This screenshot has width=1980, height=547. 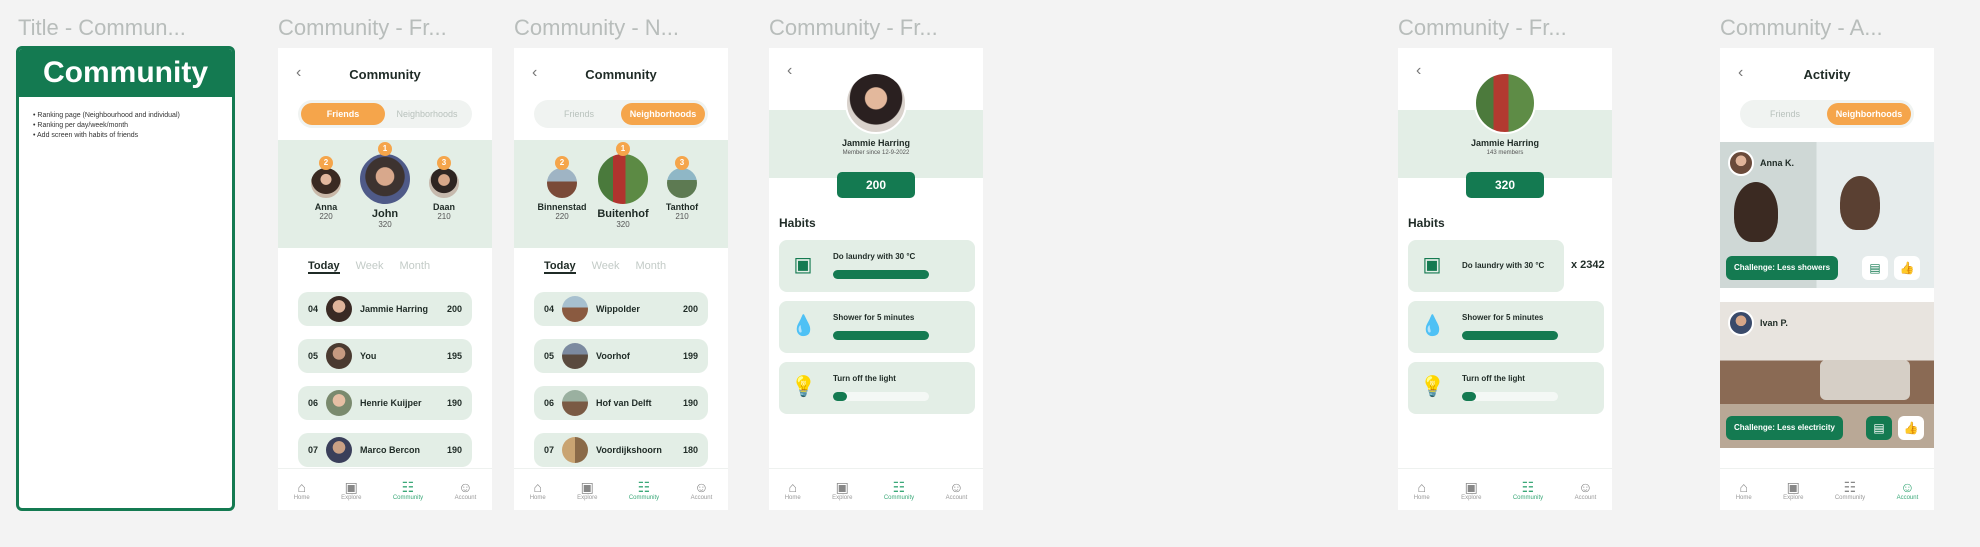 I want to click on podium-first: 1 John 320, so click(x=385, y=185).